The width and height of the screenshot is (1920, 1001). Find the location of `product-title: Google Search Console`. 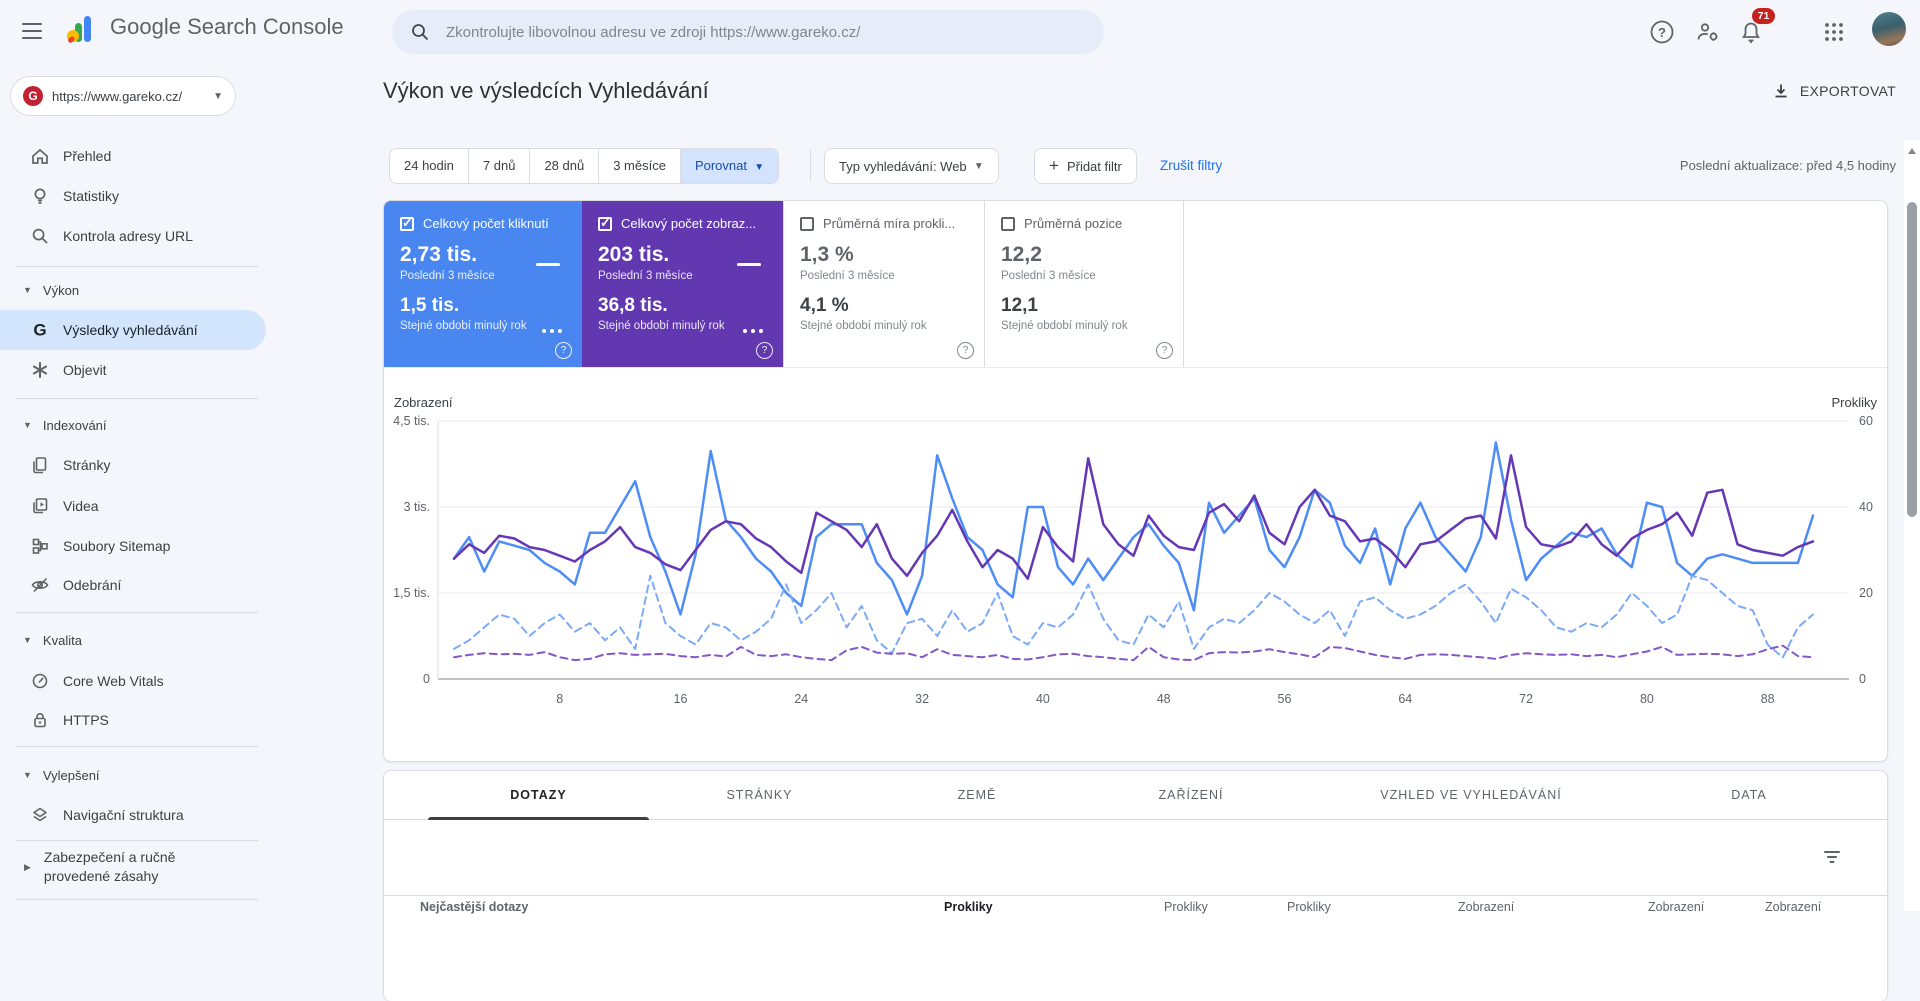

product-title: Google Search Console is located at coordinates (227, 26).